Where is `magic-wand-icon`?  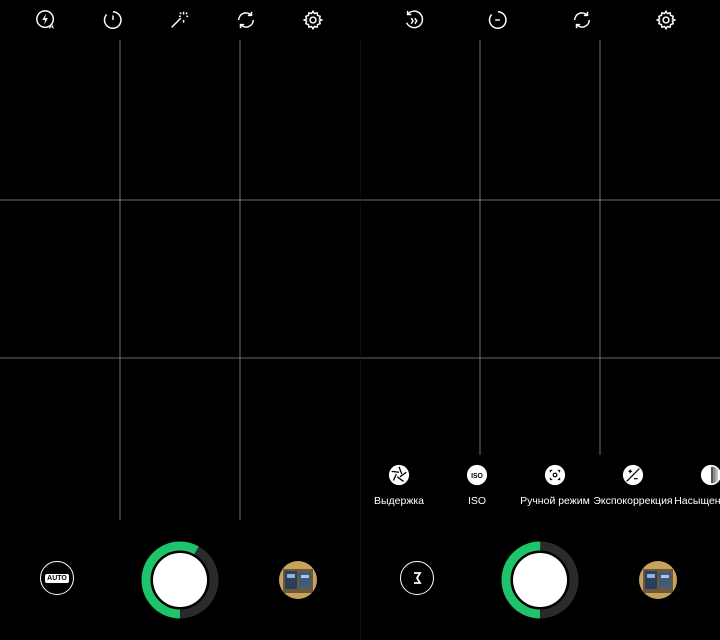 magic-wand-icon is located at coordinates (179, 20).